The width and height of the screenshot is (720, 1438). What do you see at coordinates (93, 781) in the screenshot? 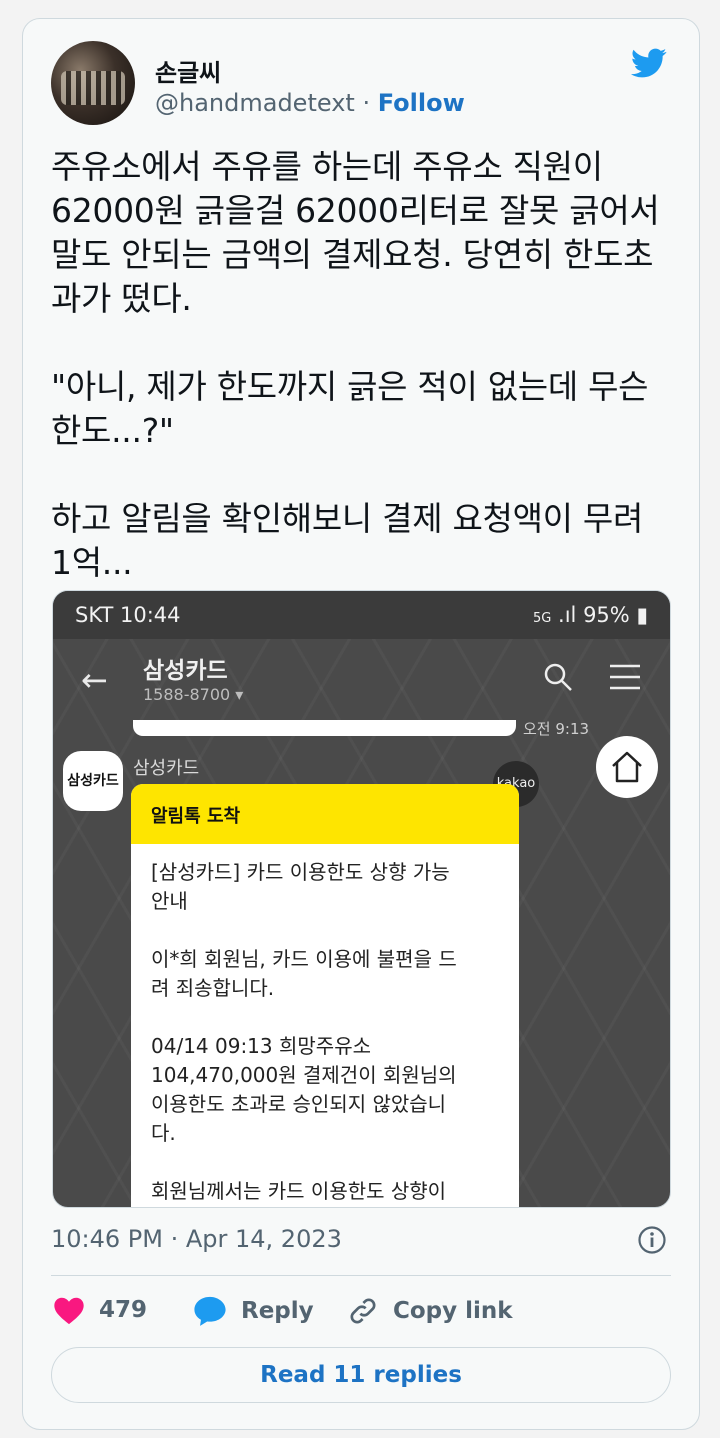
I see `sender-avatar: 삼성카드` at bounding box center [93, 781].